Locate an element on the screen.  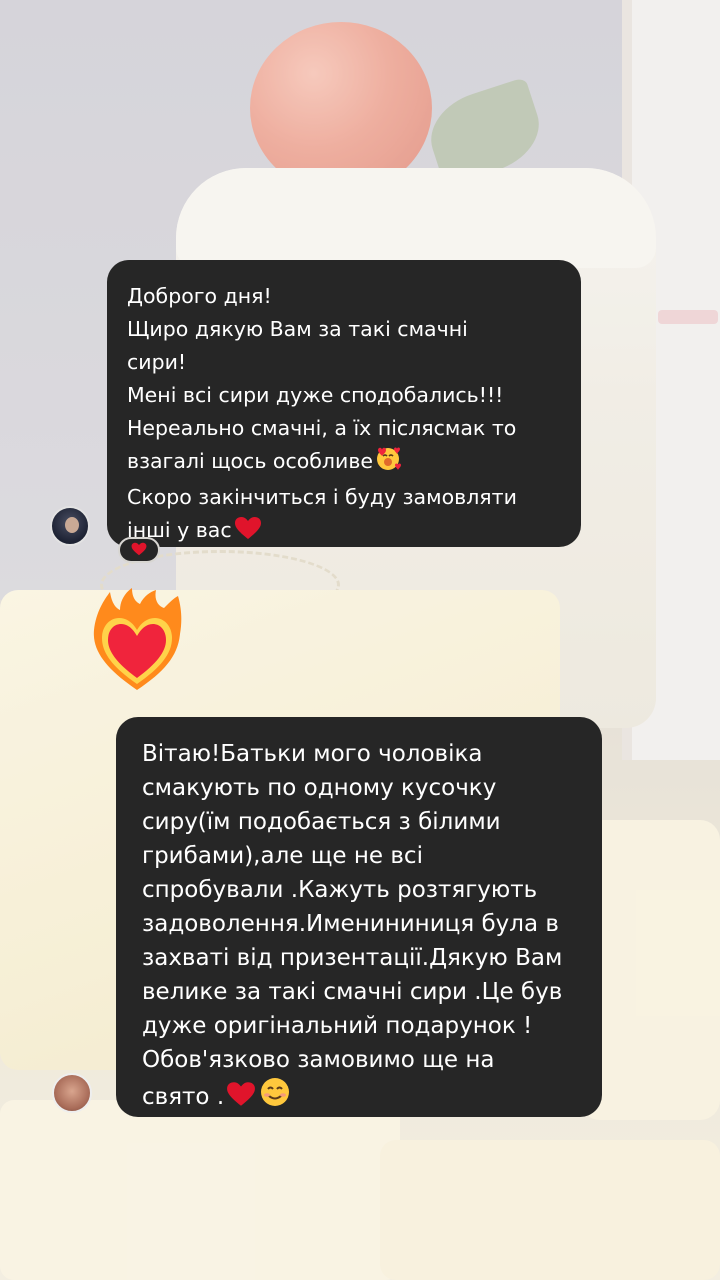
smiling-face-icon is located at coordinates (275, 1097).